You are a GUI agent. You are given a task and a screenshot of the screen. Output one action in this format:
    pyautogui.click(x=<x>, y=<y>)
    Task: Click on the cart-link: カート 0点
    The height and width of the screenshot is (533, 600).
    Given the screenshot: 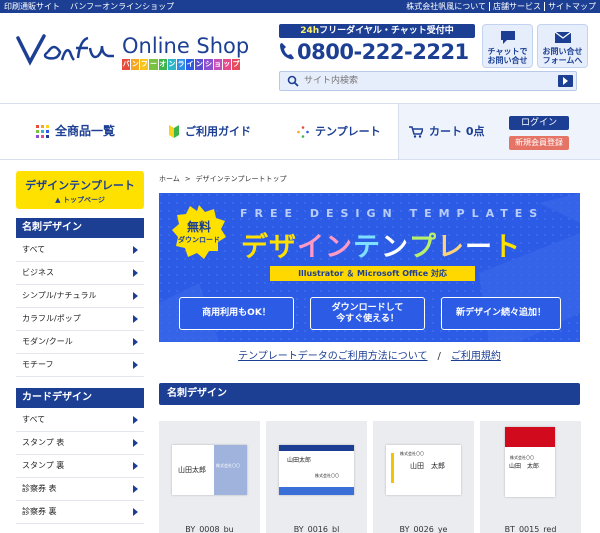 What is the action you would take?
    pyautogui.click(x=446, y=131)
    